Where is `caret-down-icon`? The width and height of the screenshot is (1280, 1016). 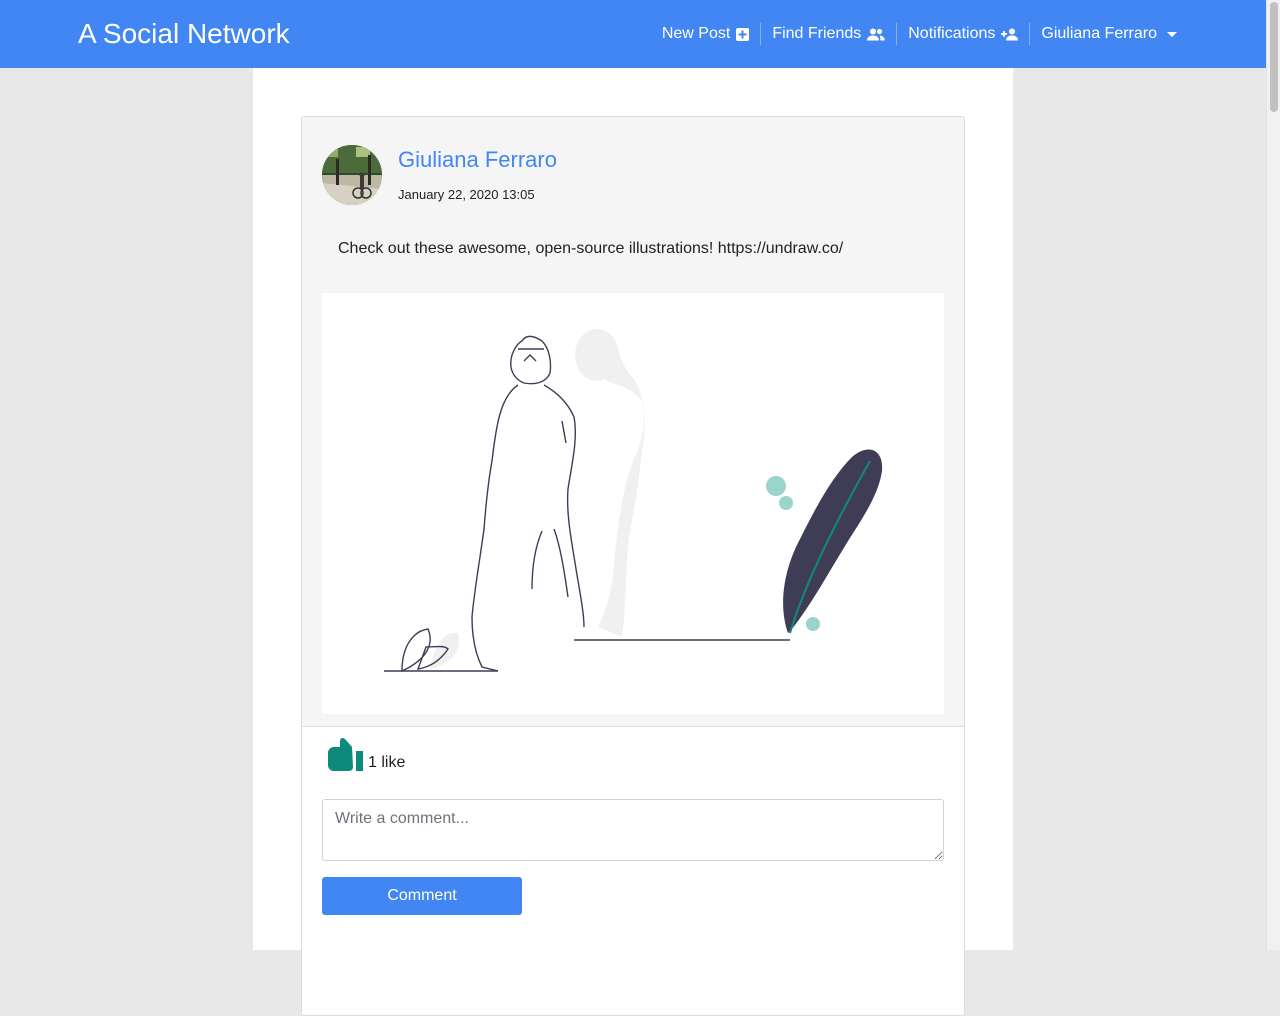 caret-down-icon is located at coordinates (1172, 34).